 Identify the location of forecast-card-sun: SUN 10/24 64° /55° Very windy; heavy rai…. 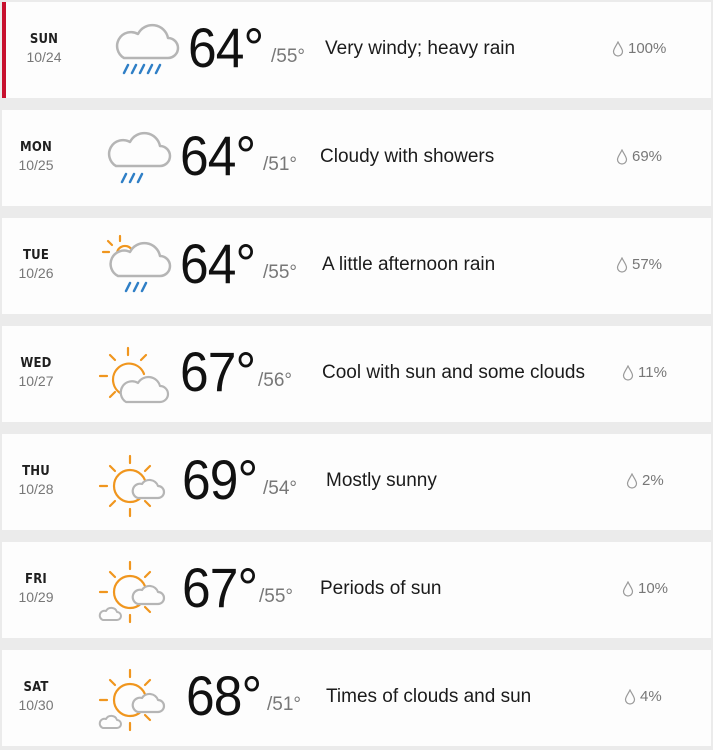
(356, 50).